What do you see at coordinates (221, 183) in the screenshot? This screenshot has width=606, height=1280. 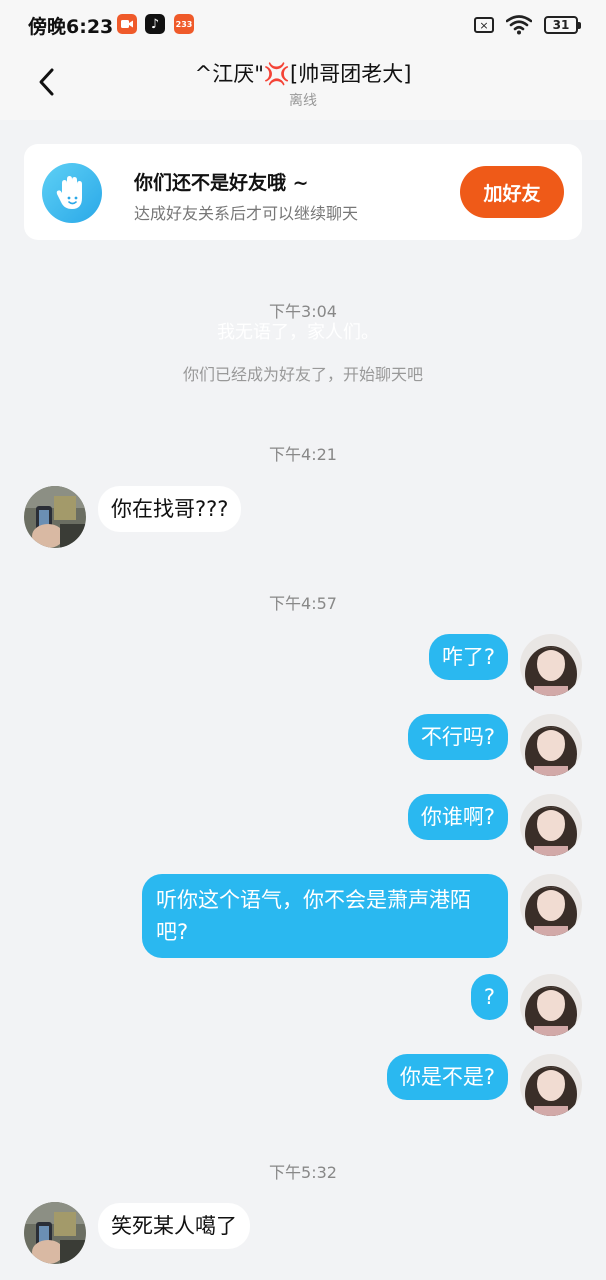 I see `not-friends-title: 你们还不是好友哦 ~` at bounding box center [221, 183].